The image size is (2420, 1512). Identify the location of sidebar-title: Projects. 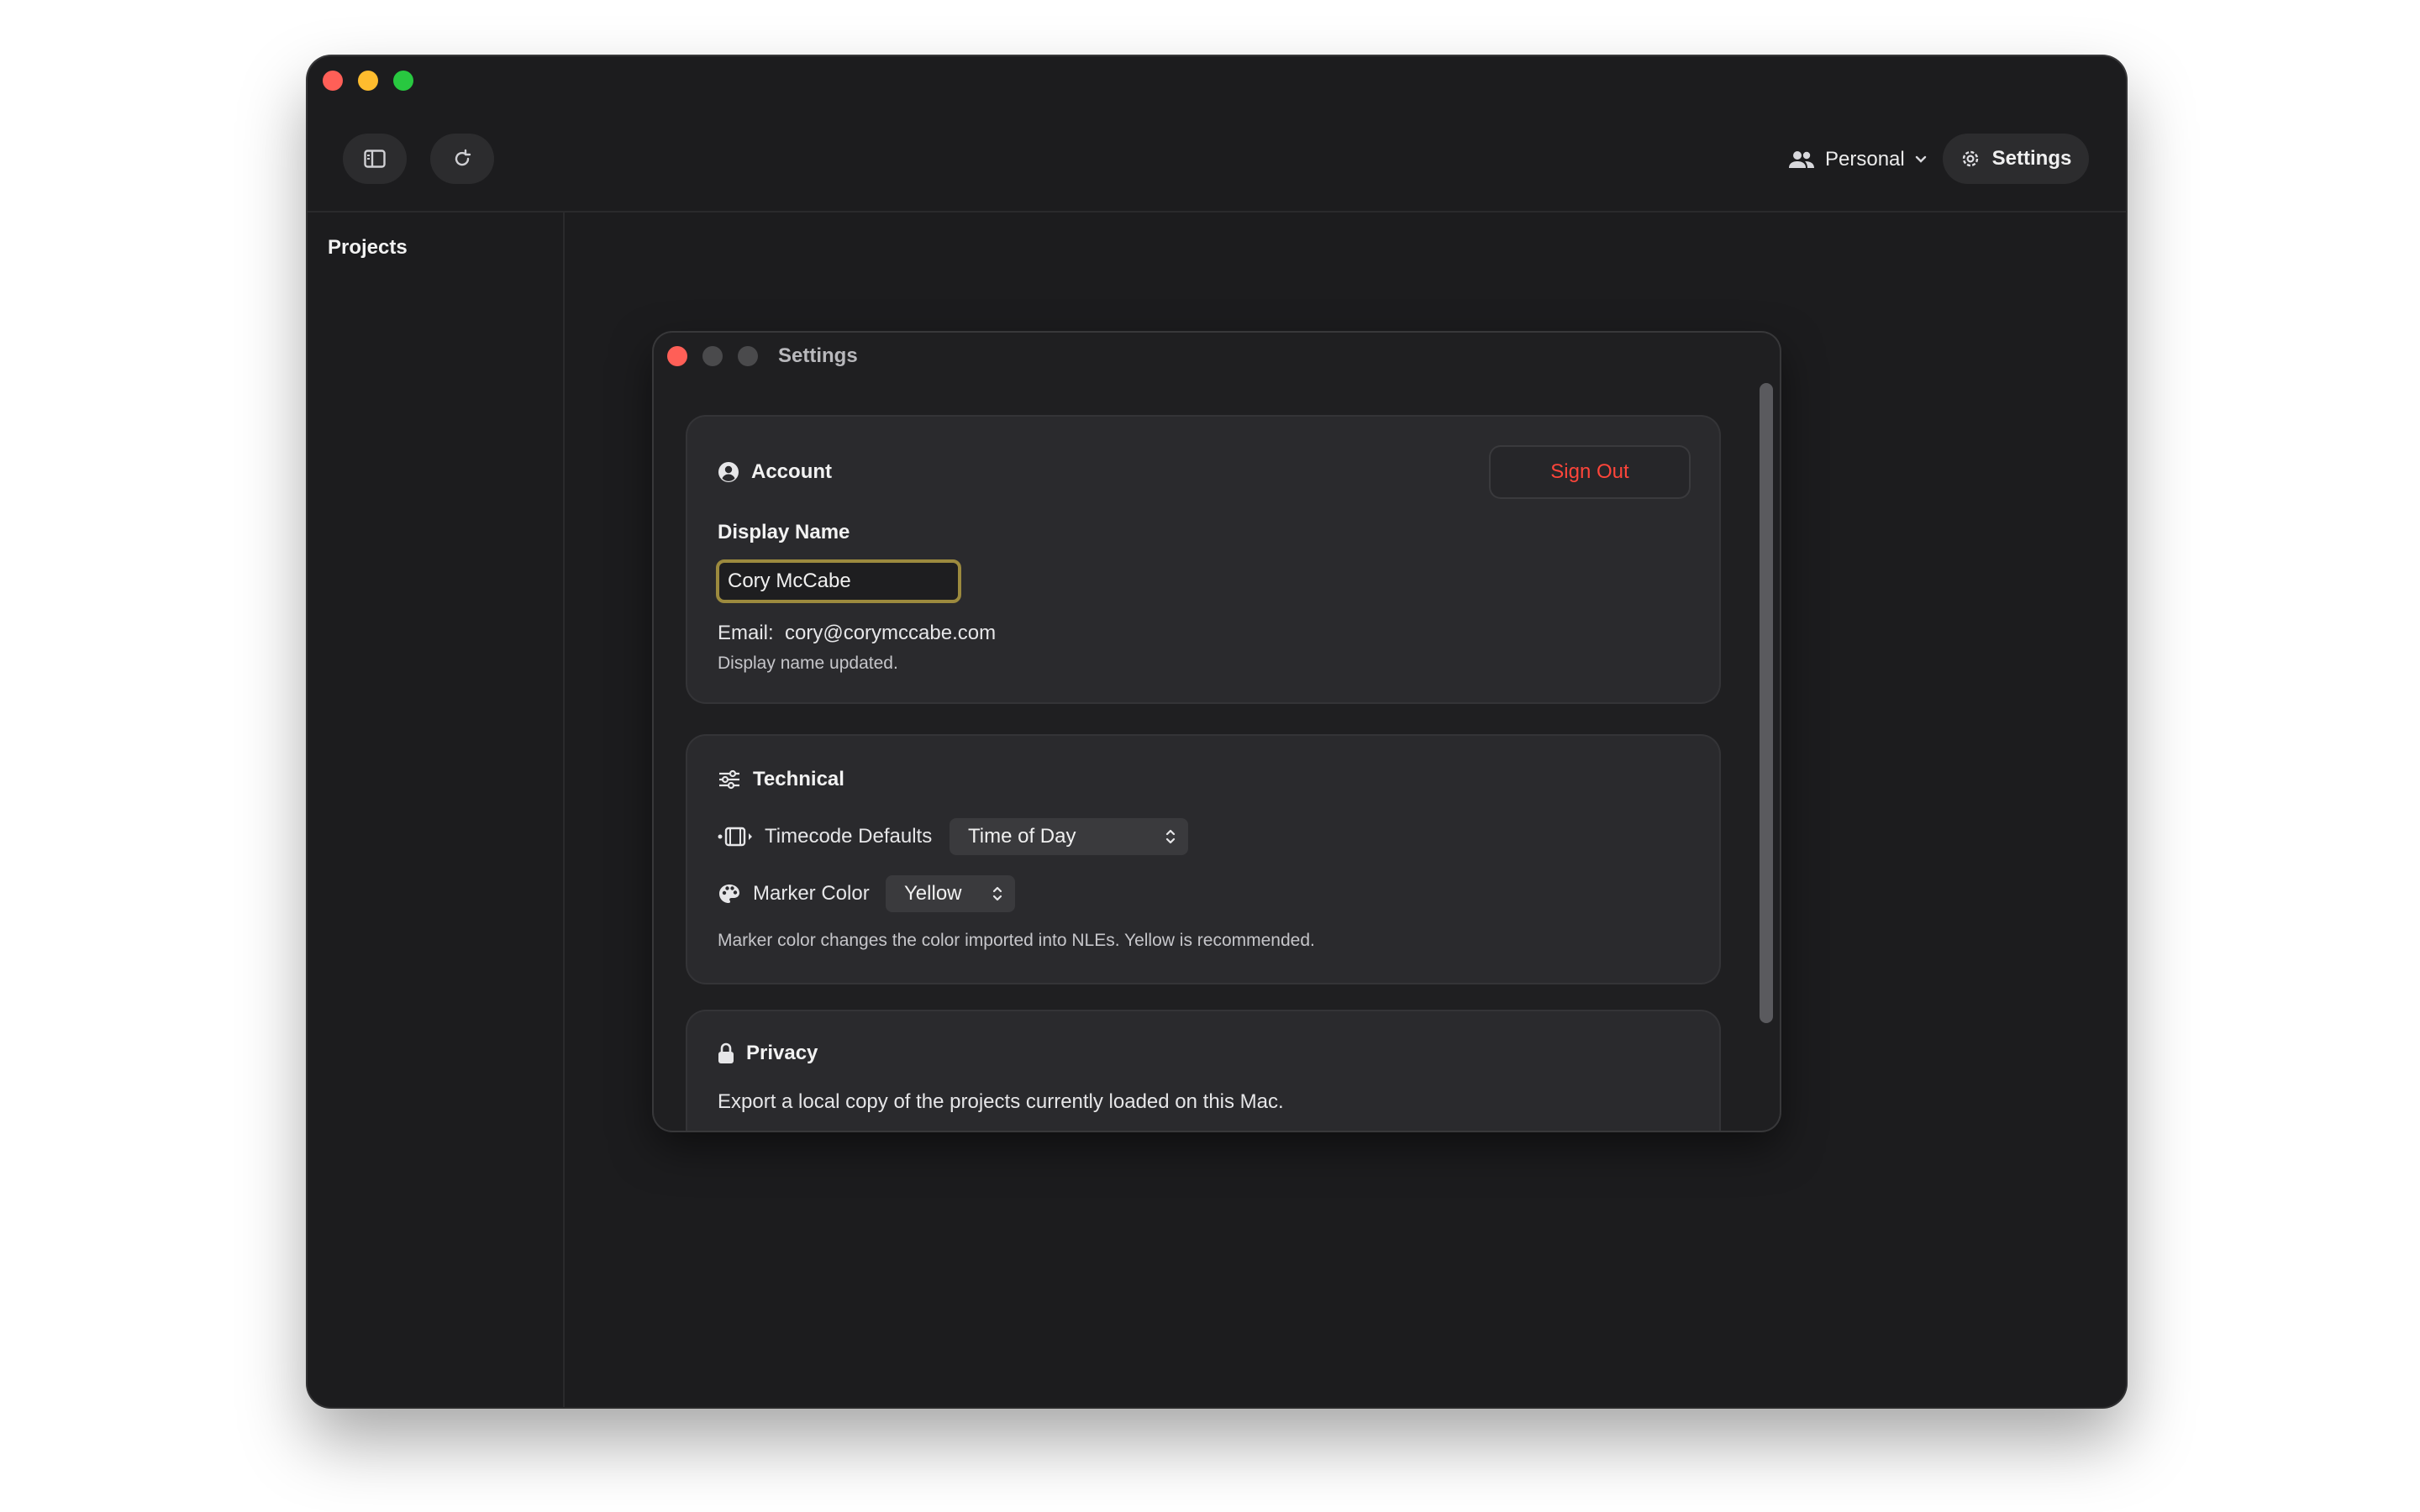
(368, 247).